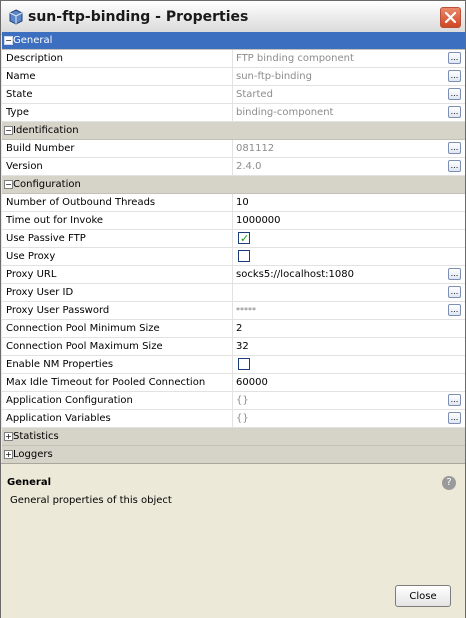 The height and width of the screenshot is (618, 466). I want to click on use-passive-ftp-checkbox: ✓, so click(244, 238).